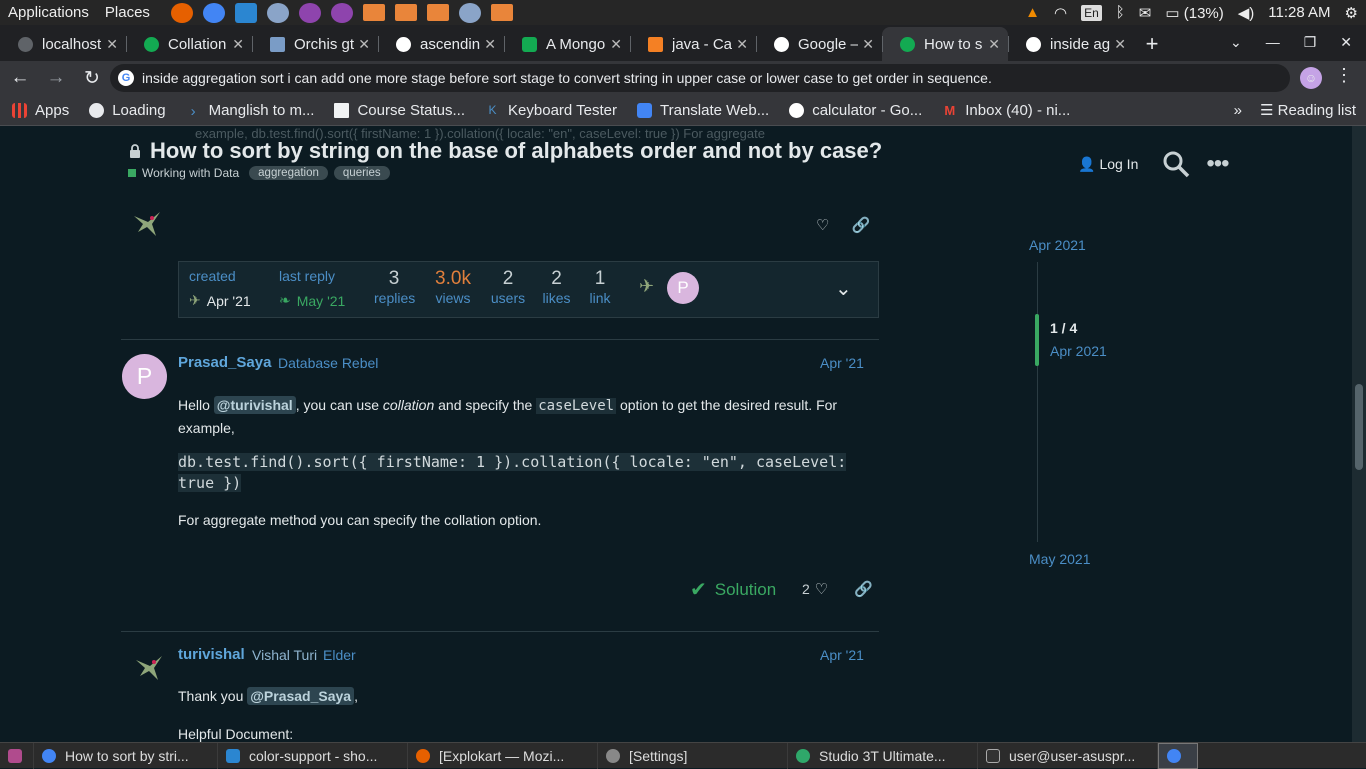  What do you see at coordinates (127, 110) in the screenshot?
I see `bookmark-loading: Loading` at bounding box center [127, 110].